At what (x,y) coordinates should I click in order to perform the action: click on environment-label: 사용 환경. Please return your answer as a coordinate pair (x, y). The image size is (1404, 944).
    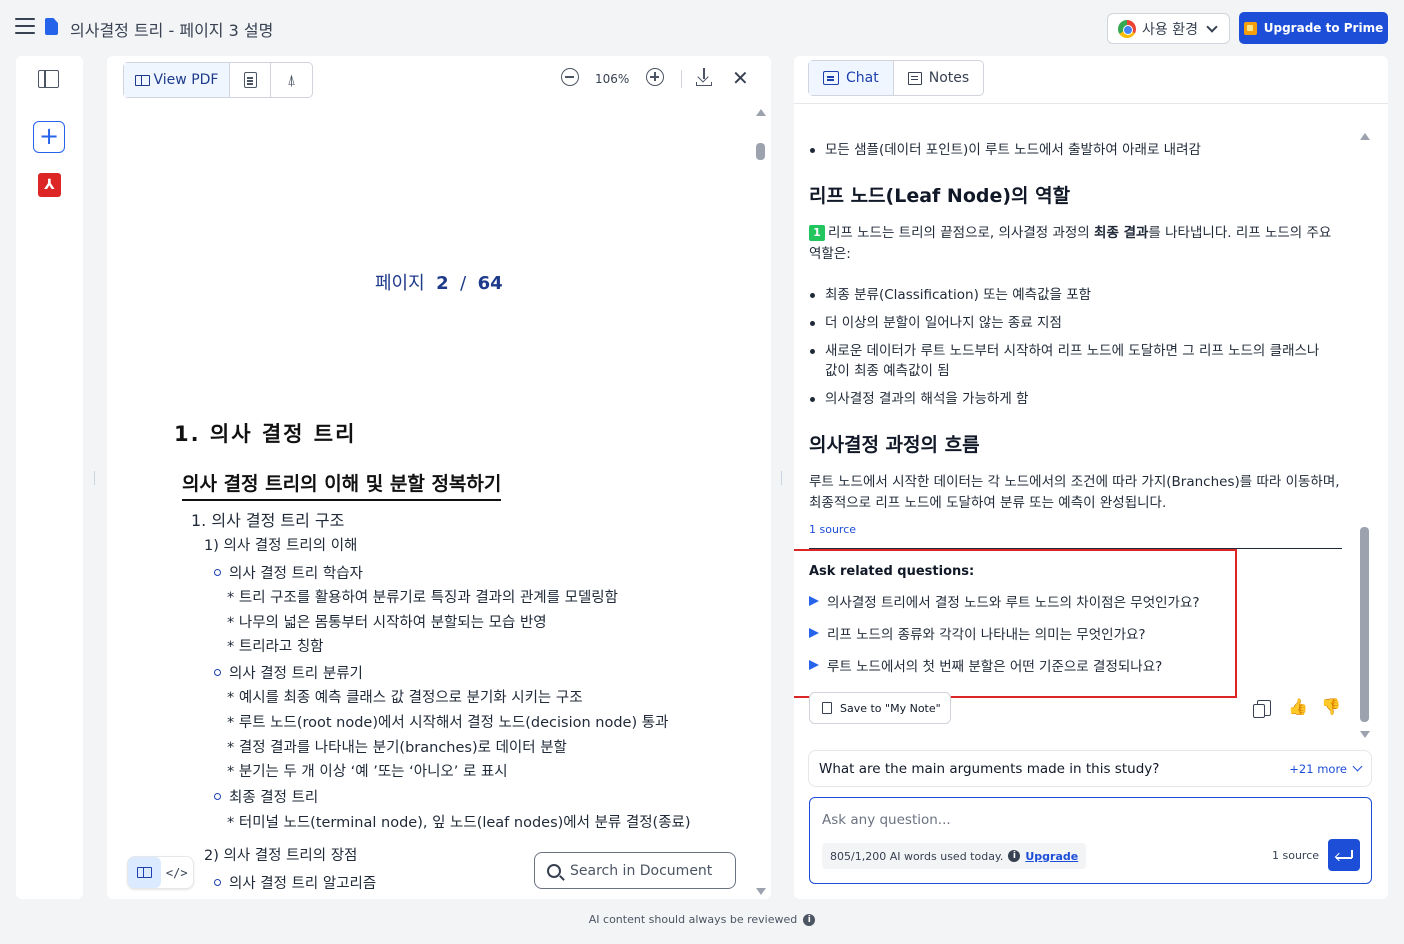
    Looking at the image, I should click on (1170, 29).